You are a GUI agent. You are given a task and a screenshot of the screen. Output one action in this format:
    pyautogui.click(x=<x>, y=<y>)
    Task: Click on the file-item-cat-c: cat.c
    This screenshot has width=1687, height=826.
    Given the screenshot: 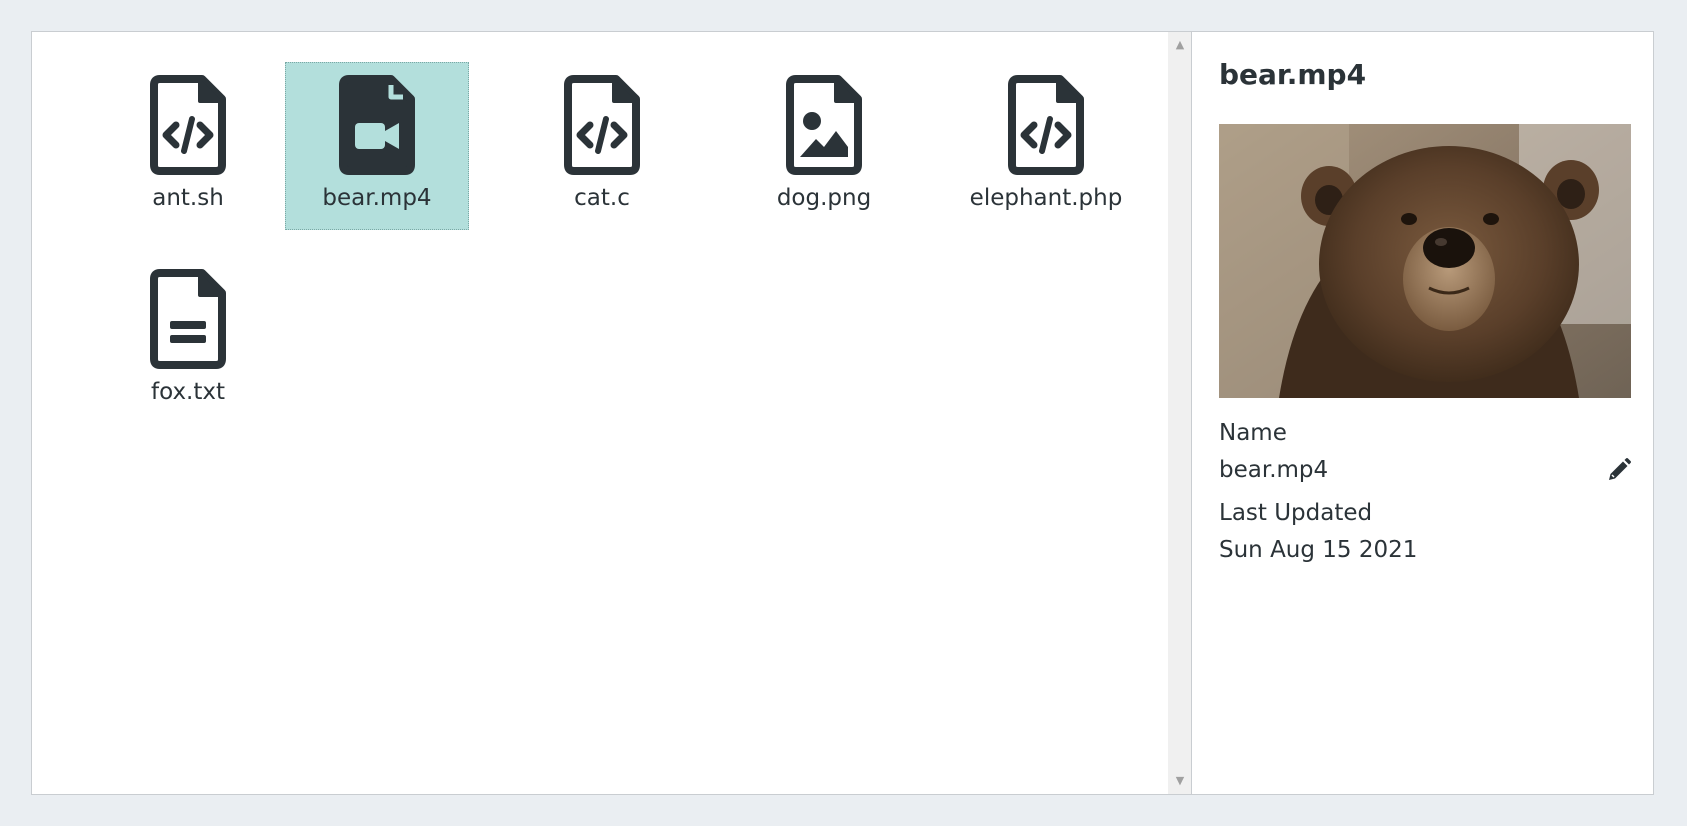 What is the action you would take?
    pyautogui.click(x=602, y=146)
    